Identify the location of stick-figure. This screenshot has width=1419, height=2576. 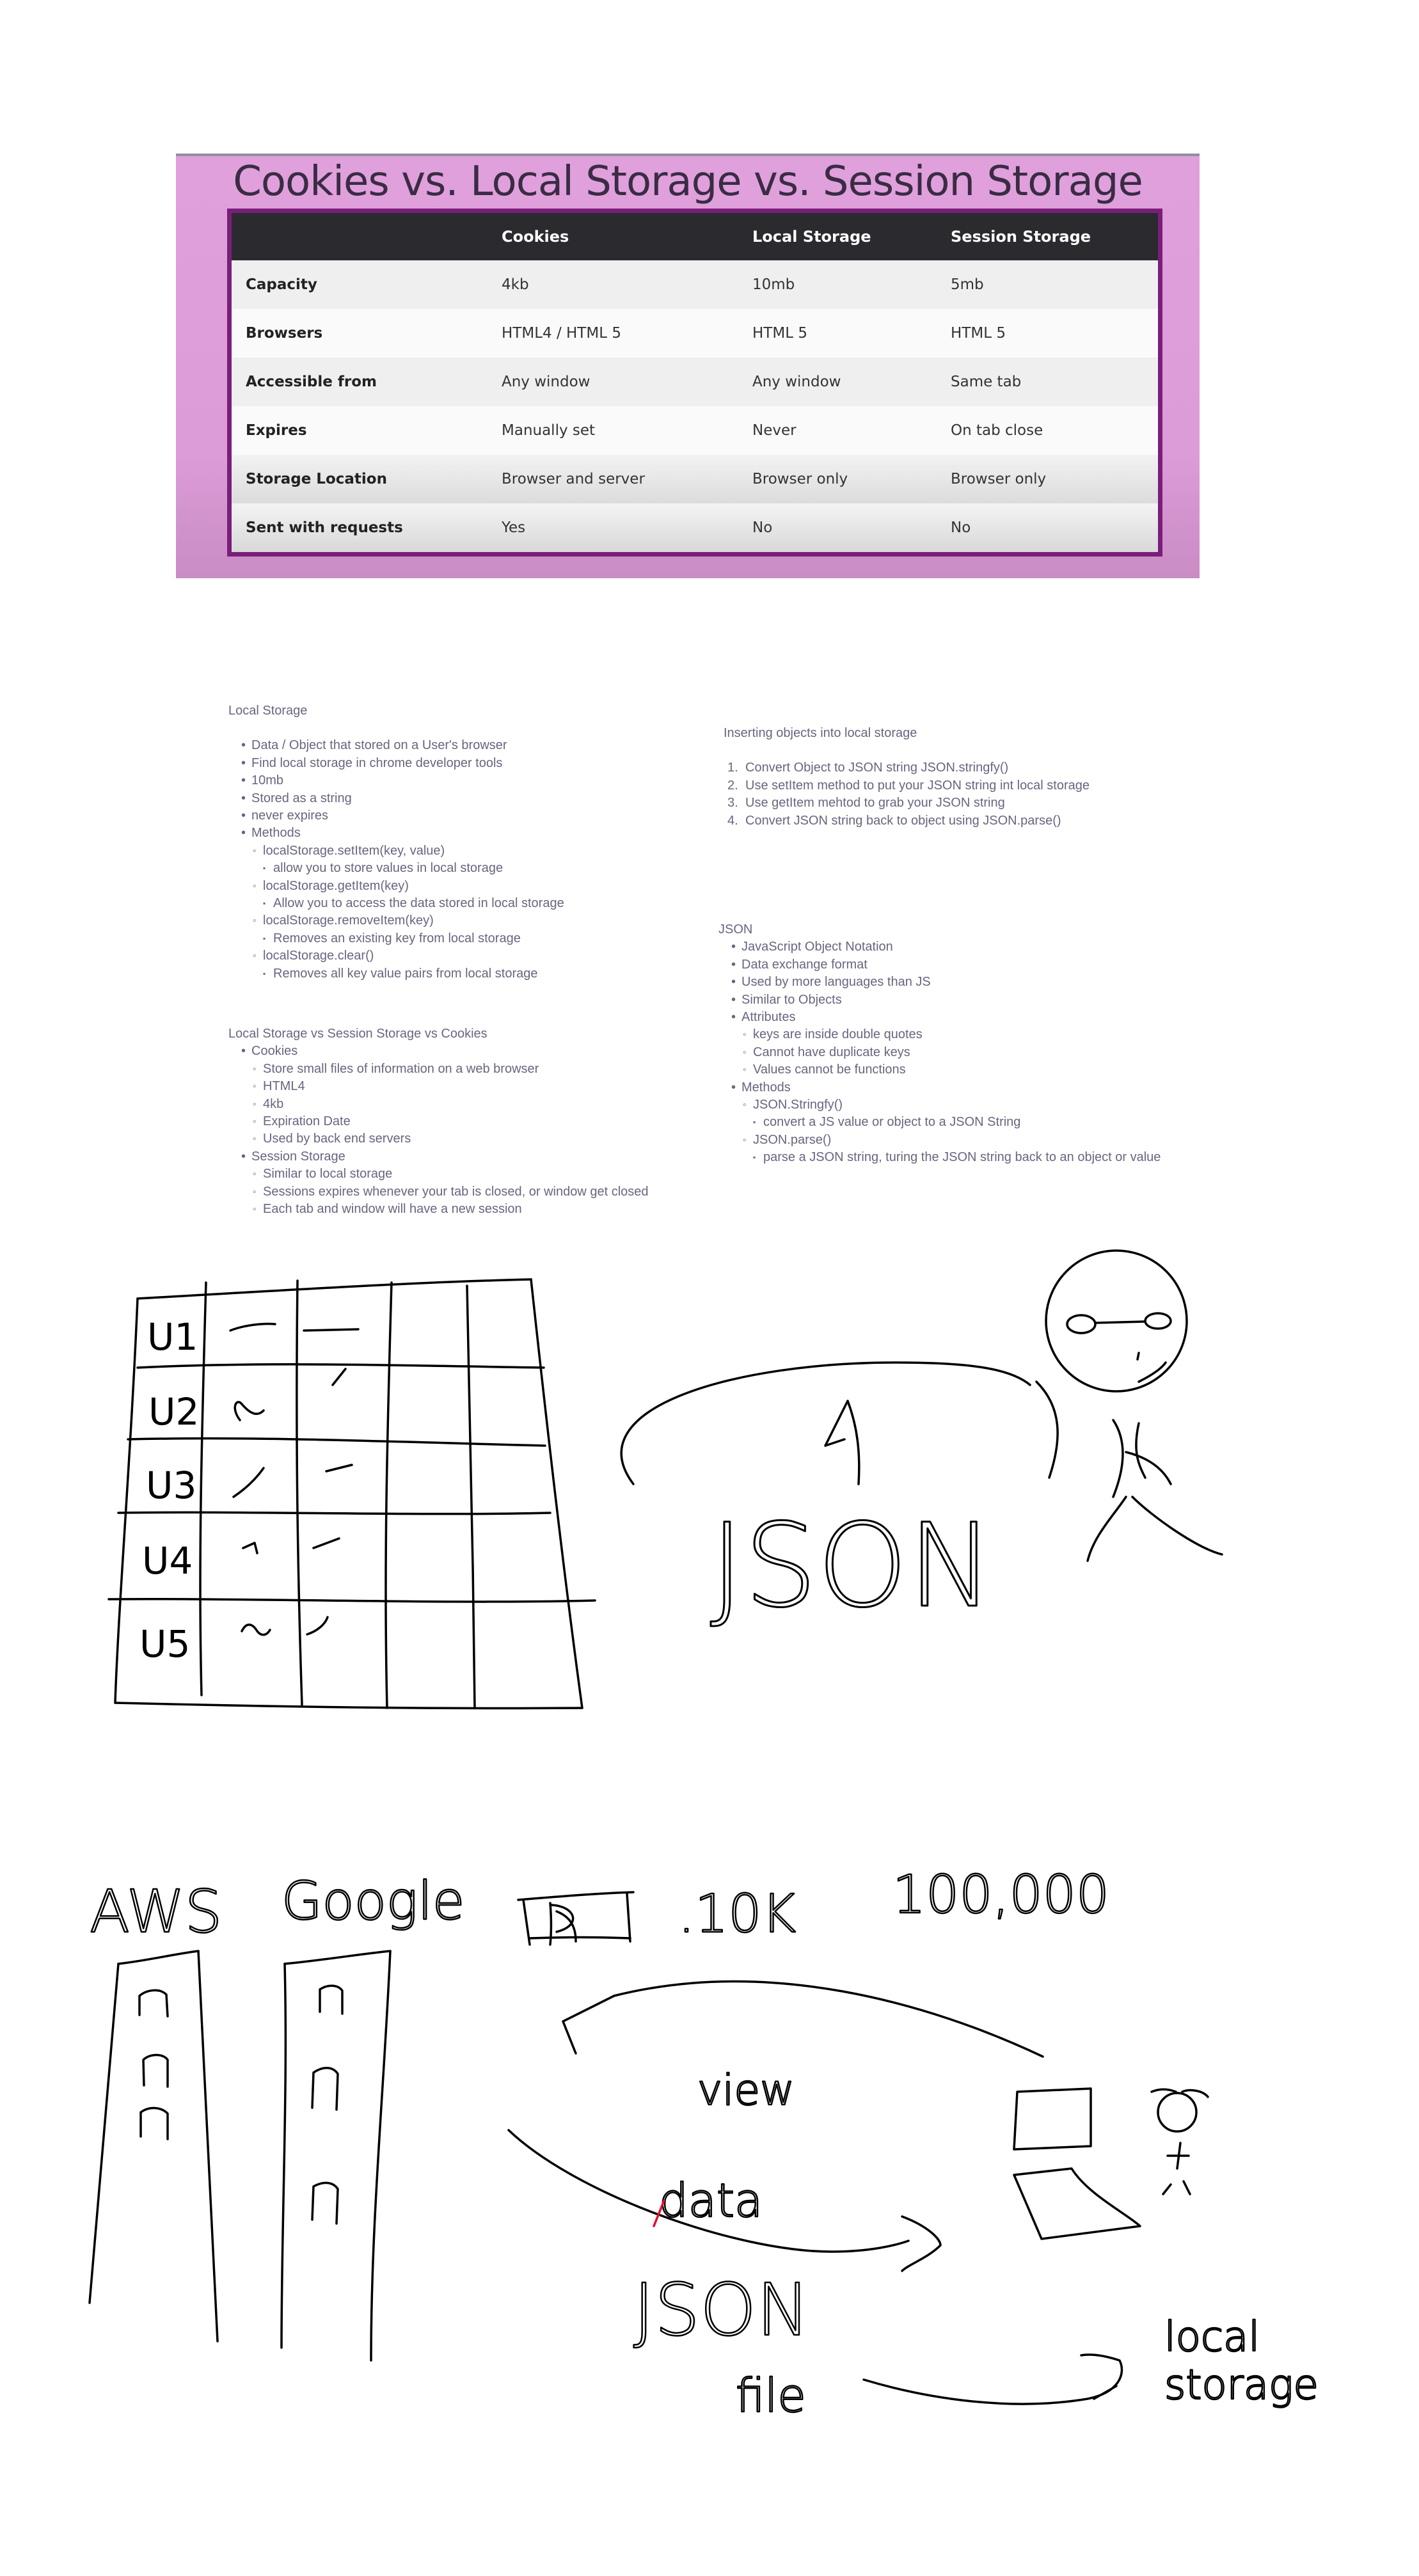
(1129, 1405).